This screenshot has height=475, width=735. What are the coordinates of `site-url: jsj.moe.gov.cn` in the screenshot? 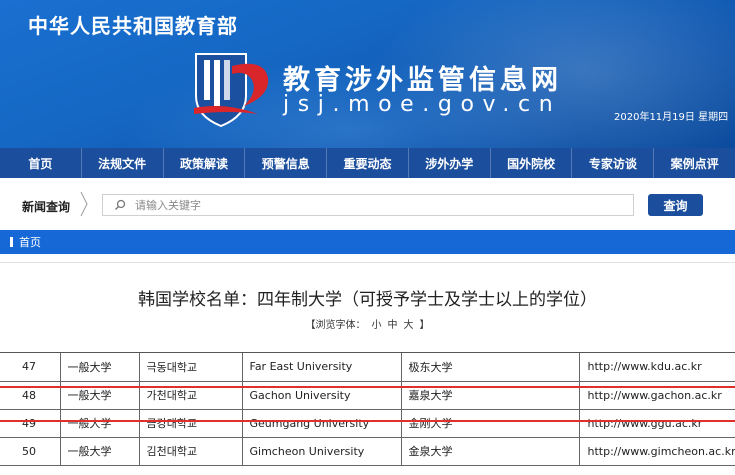 It's located at (422, 104).